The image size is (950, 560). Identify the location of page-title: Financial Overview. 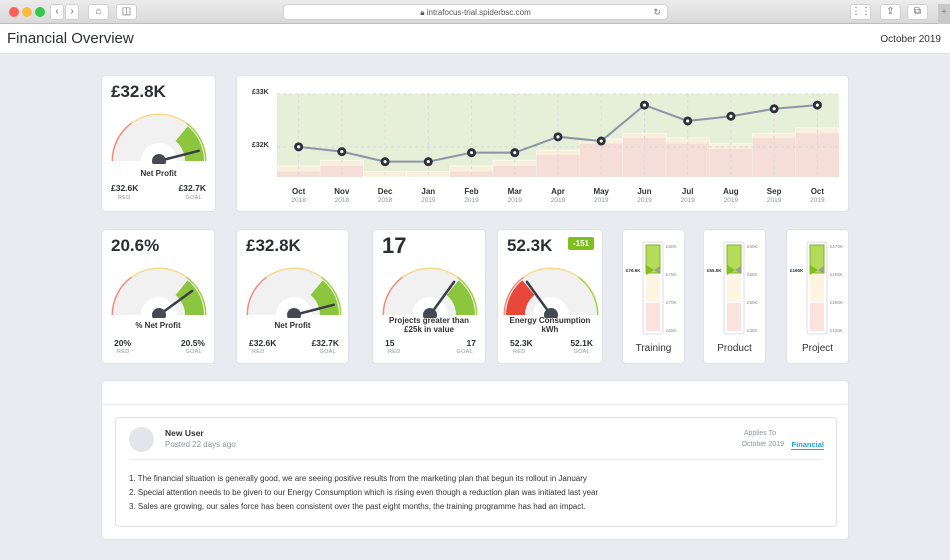
(70, 38).